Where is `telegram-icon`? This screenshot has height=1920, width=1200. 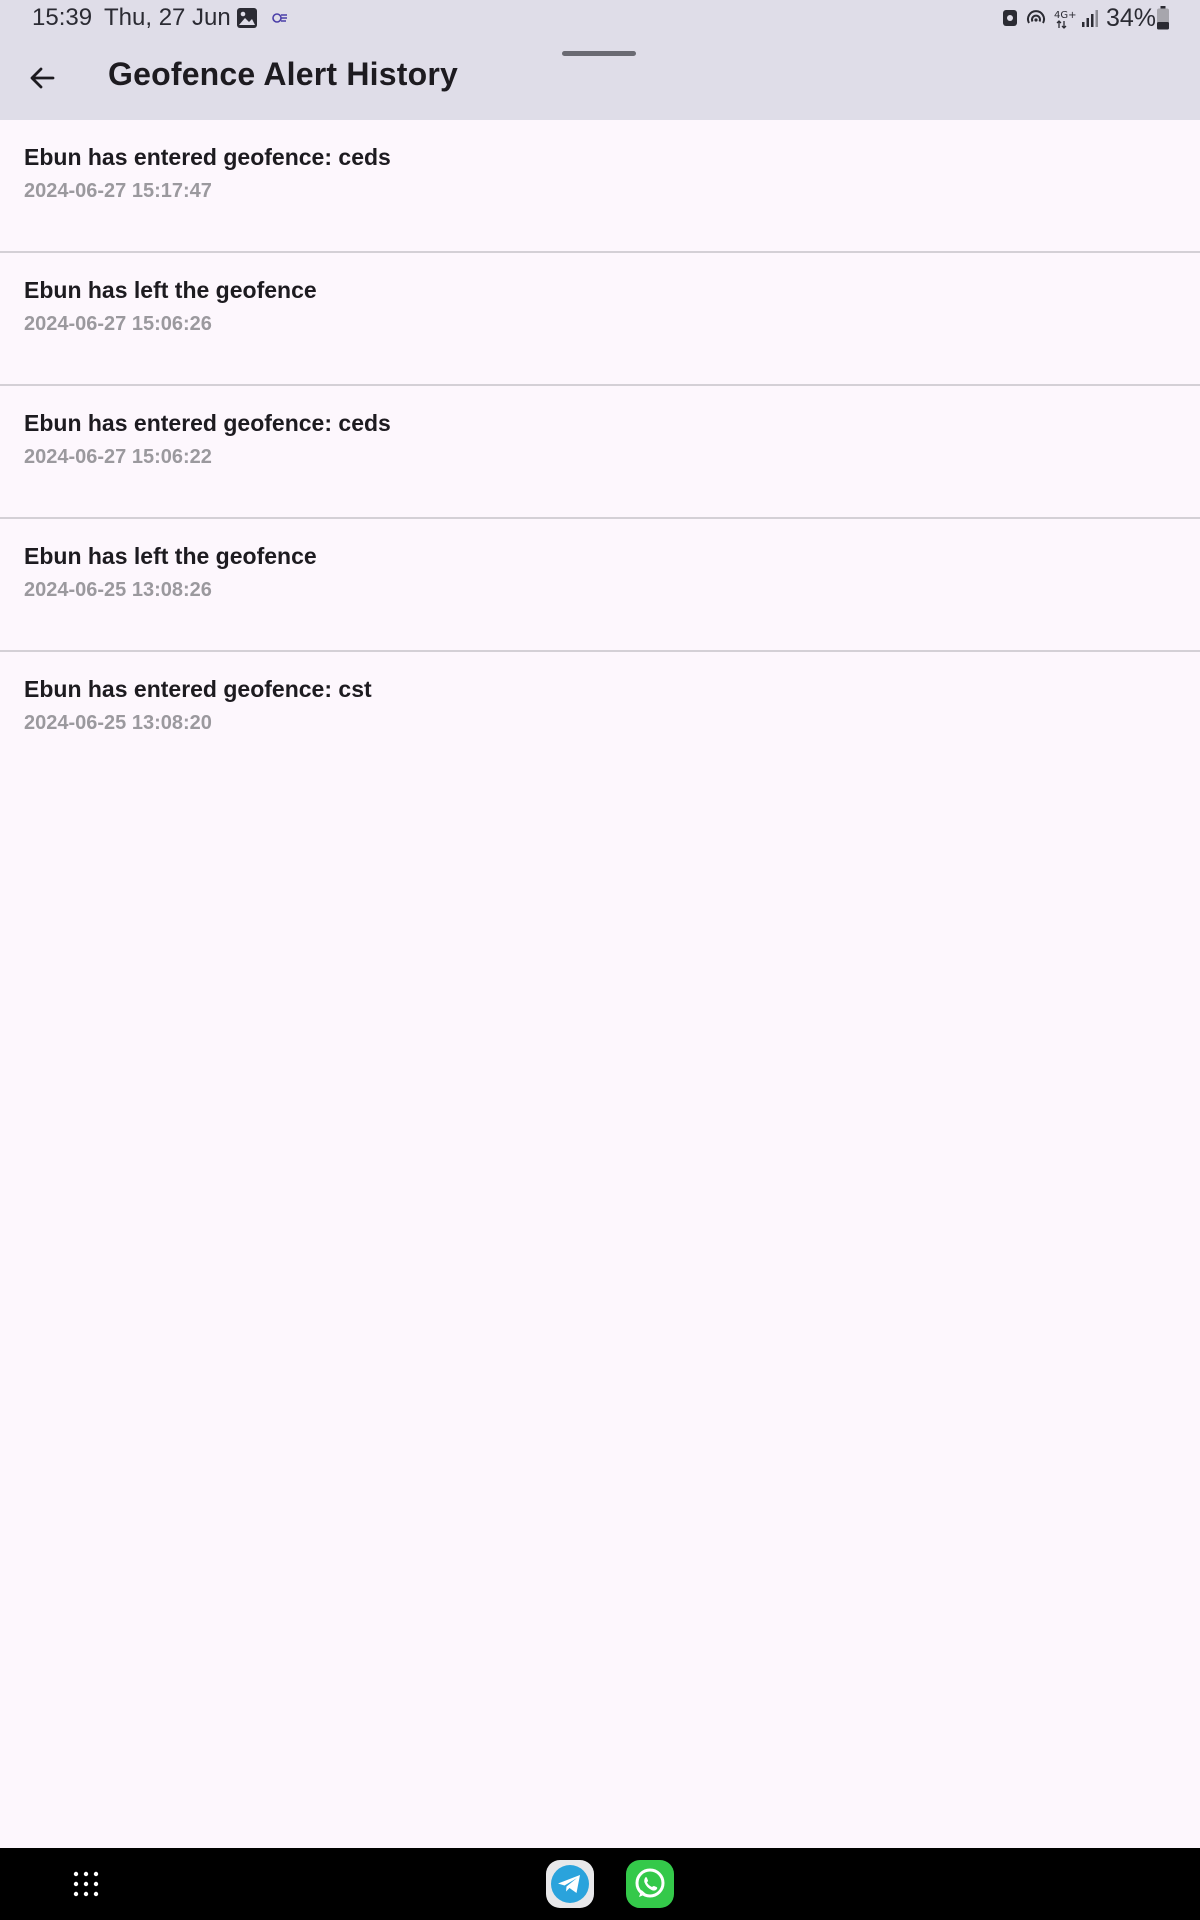 telegram-icon is located at coordinates (570, 1884).